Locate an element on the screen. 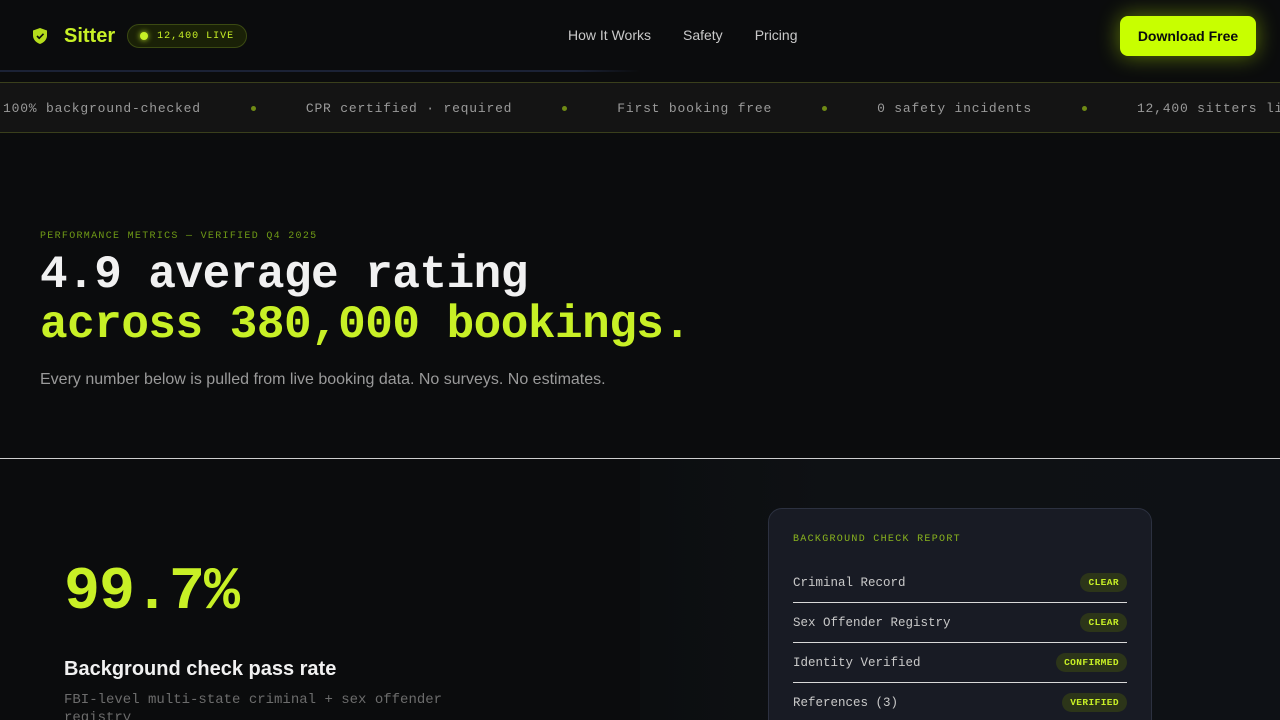 This screenshot has width=1280, height=720. shield-icon is located at coordinates (40, 36).